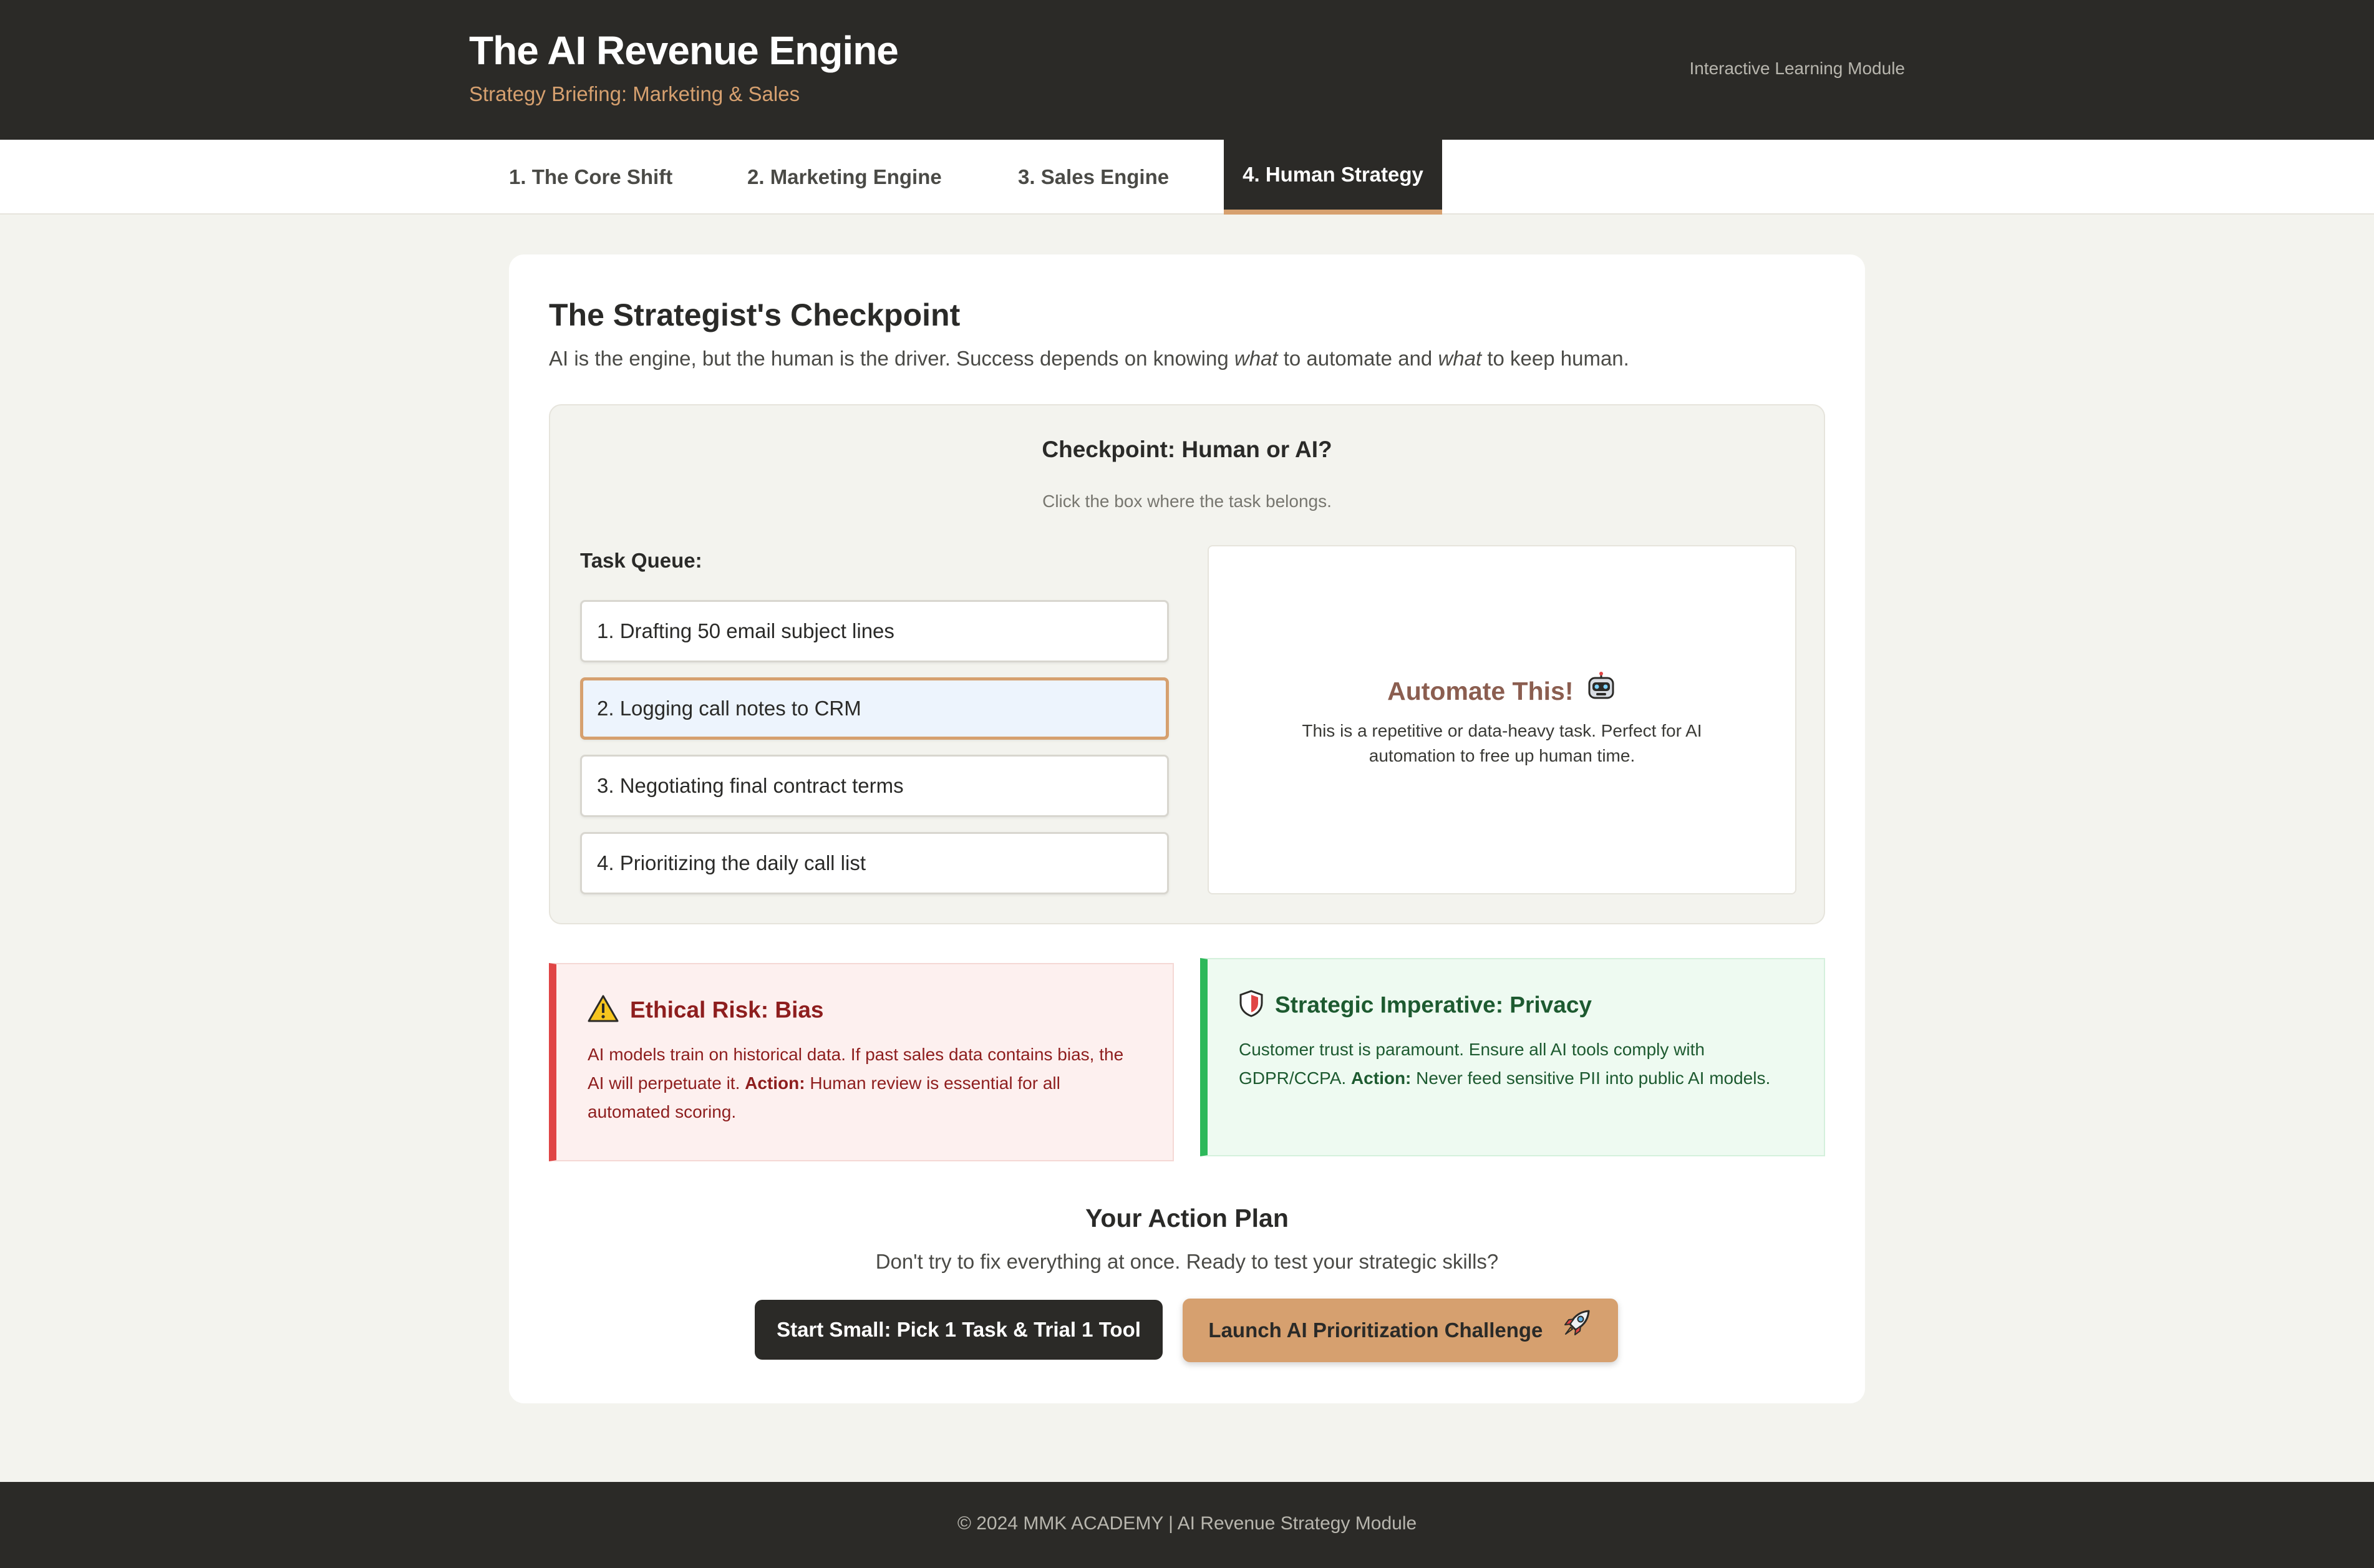  What do you see at coordinates (1252, 1006) in the screenshot?
I see `shield-icon` at bounding box center [1252, 1006].